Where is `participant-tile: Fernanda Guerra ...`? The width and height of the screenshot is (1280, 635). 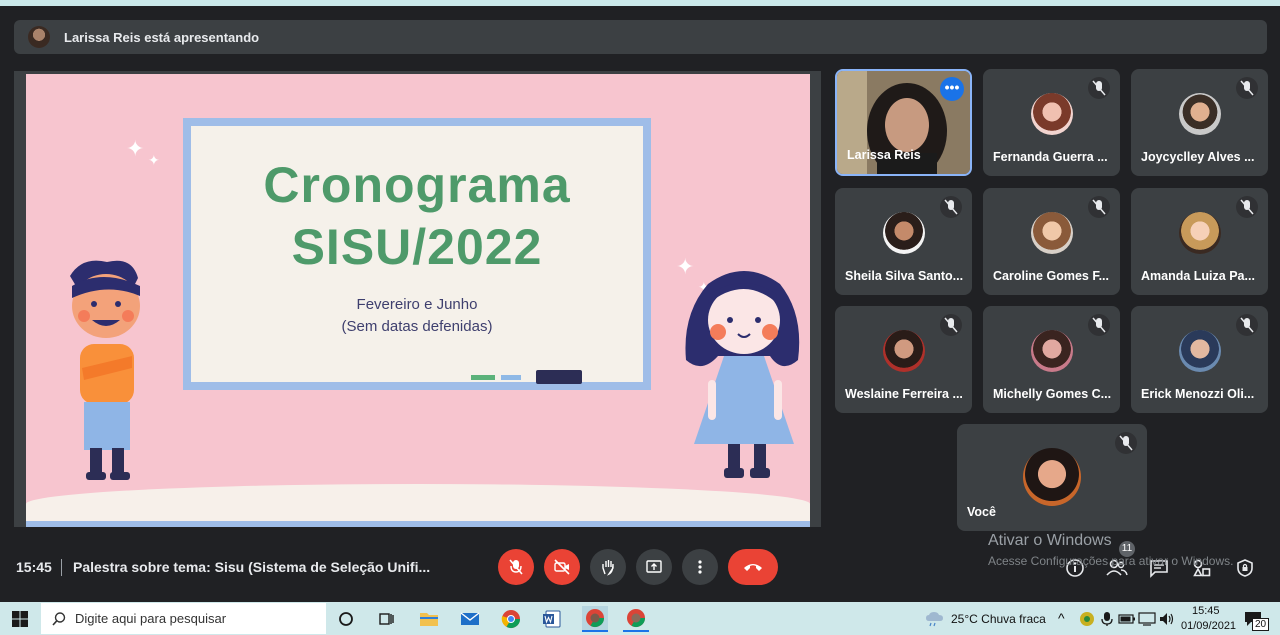
participant-tile: Fernanda Guerra ... is located at coordinates (1051, 122).